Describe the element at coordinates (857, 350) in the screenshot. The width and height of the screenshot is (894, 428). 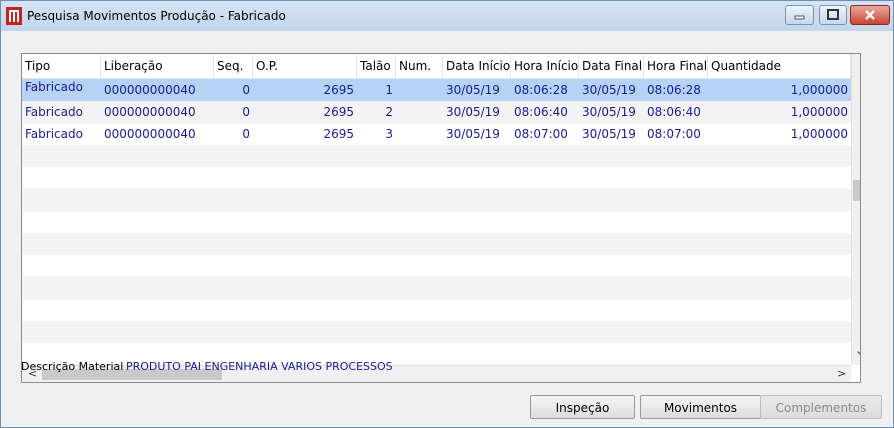
I see `scroll-down-icon: ⌄` at that location.